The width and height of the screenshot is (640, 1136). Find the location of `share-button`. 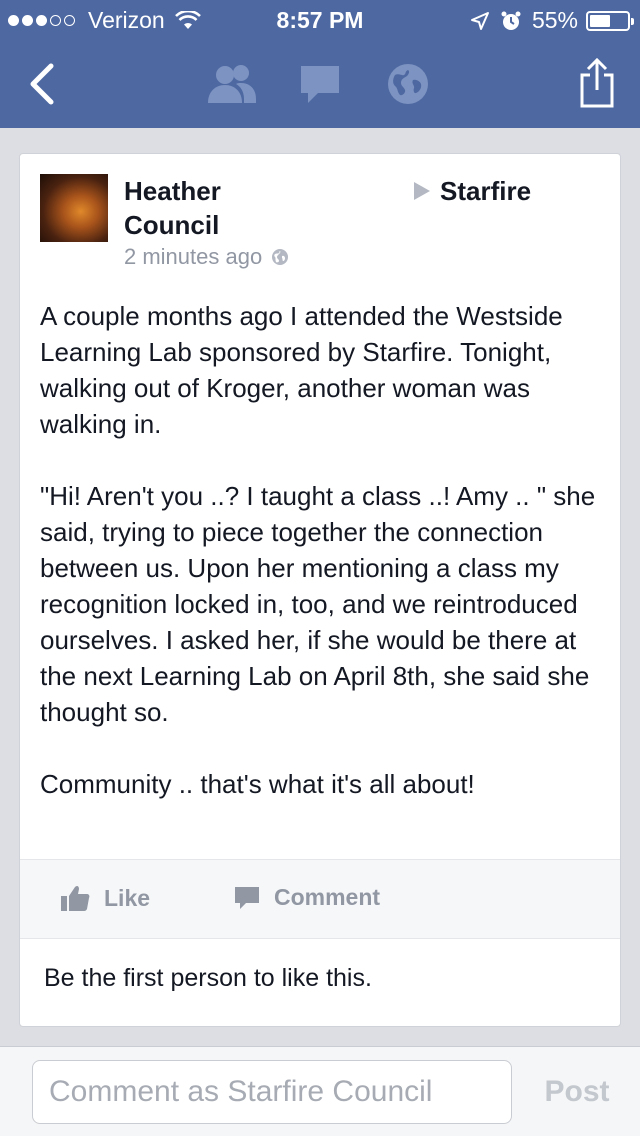

share-button is located at coordinates (597, 83).